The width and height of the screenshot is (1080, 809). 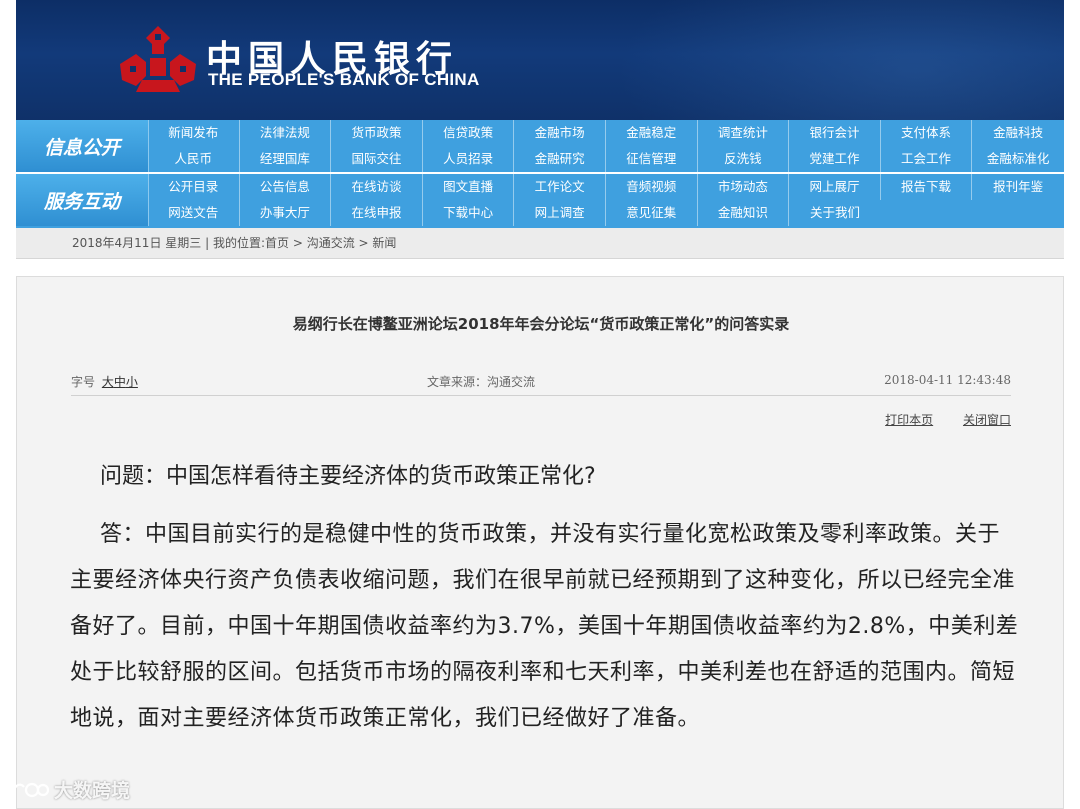 I want to click on nav-item: 国际交往, so click(x=377, y=159).